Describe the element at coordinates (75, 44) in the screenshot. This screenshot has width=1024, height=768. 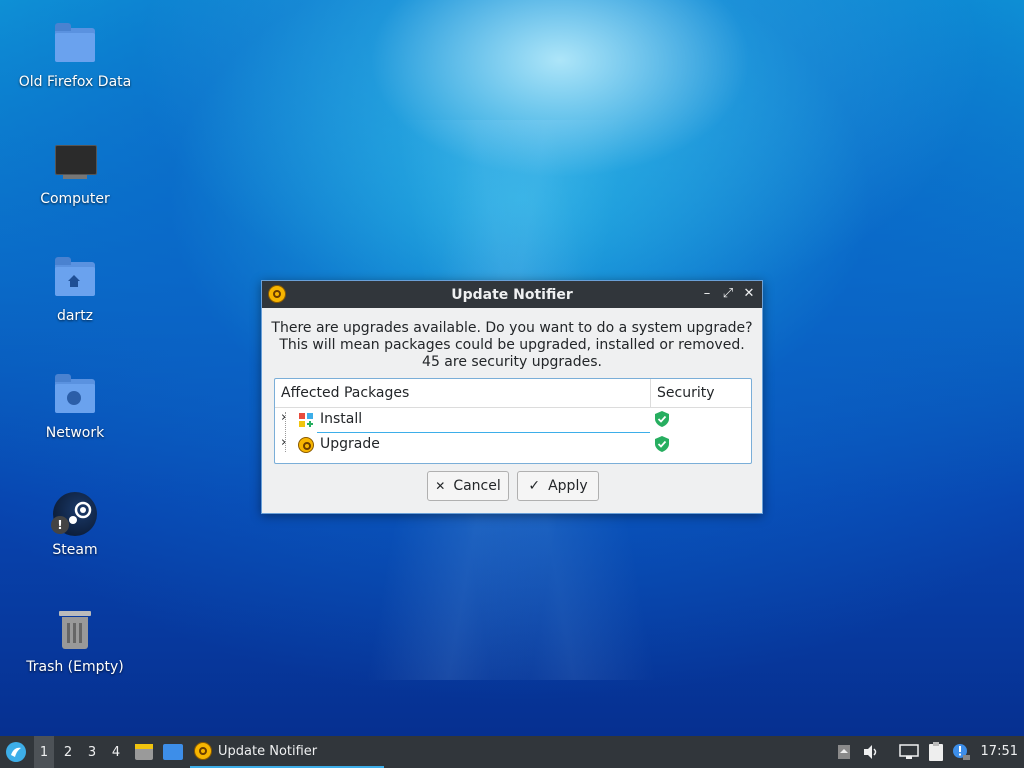
I see `folder-icon` at that location.